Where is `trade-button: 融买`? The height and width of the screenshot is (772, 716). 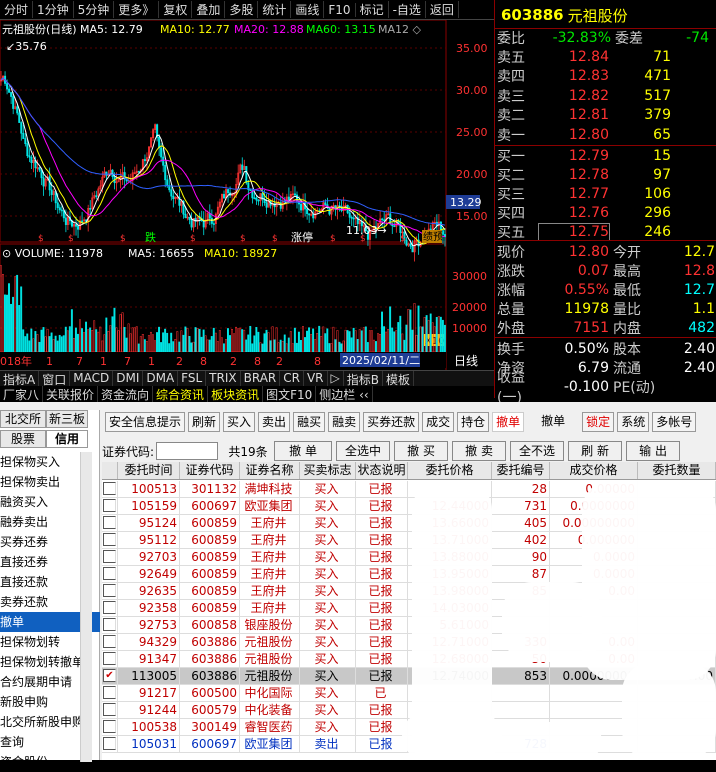
trade-button: 融买 is located at coordinates (309, 422).